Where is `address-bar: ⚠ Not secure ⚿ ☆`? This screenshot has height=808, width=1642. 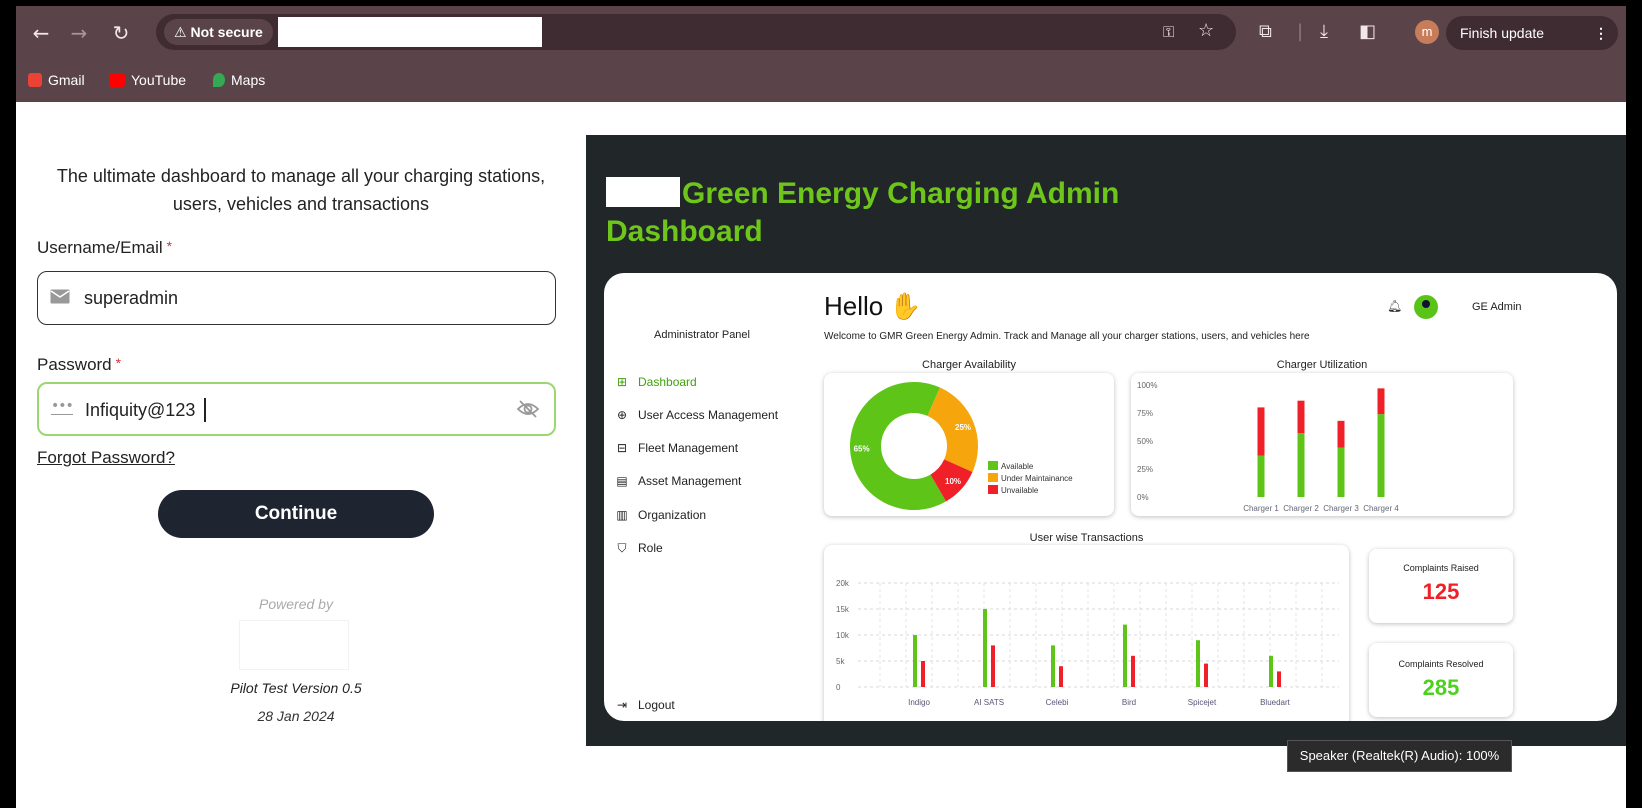
address-bar: ⚠ Not secure ⚿ ☆ is located at coordinates (696, 32).